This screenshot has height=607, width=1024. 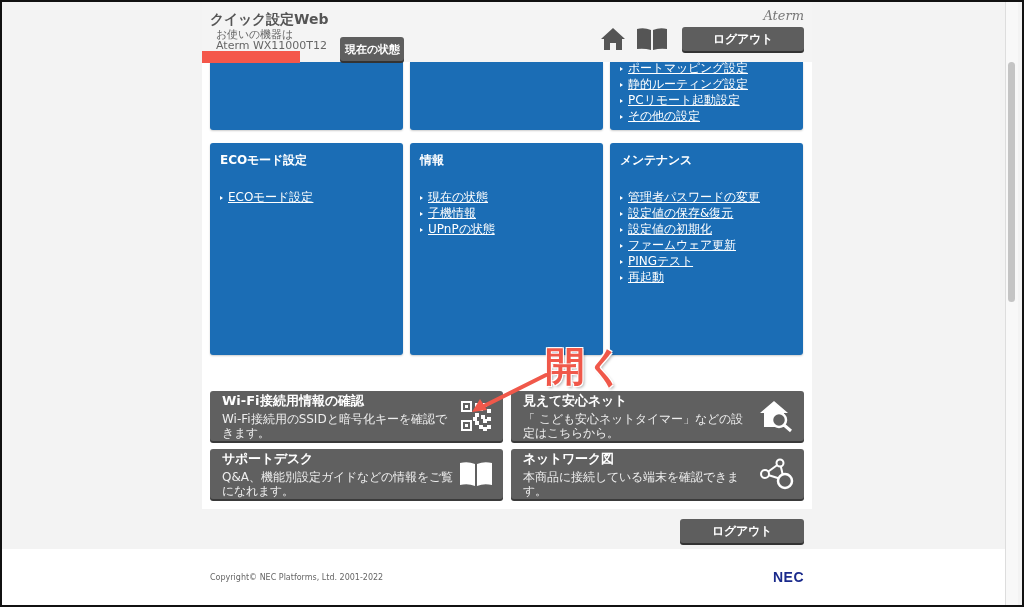 I want to click on device-caption: お使いの機器は, so click(x=254, y=34).